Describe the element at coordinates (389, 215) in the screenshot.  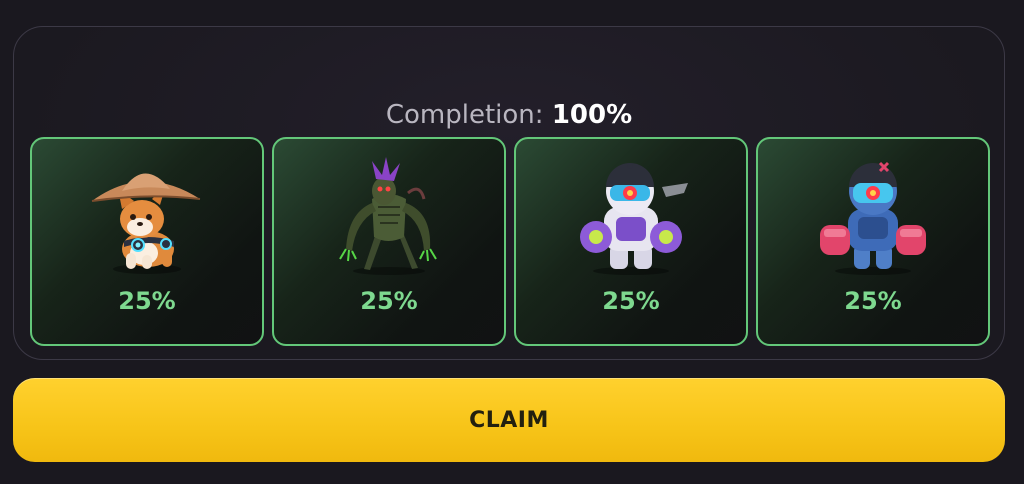
I see `alien-creature-character-image` at that location.